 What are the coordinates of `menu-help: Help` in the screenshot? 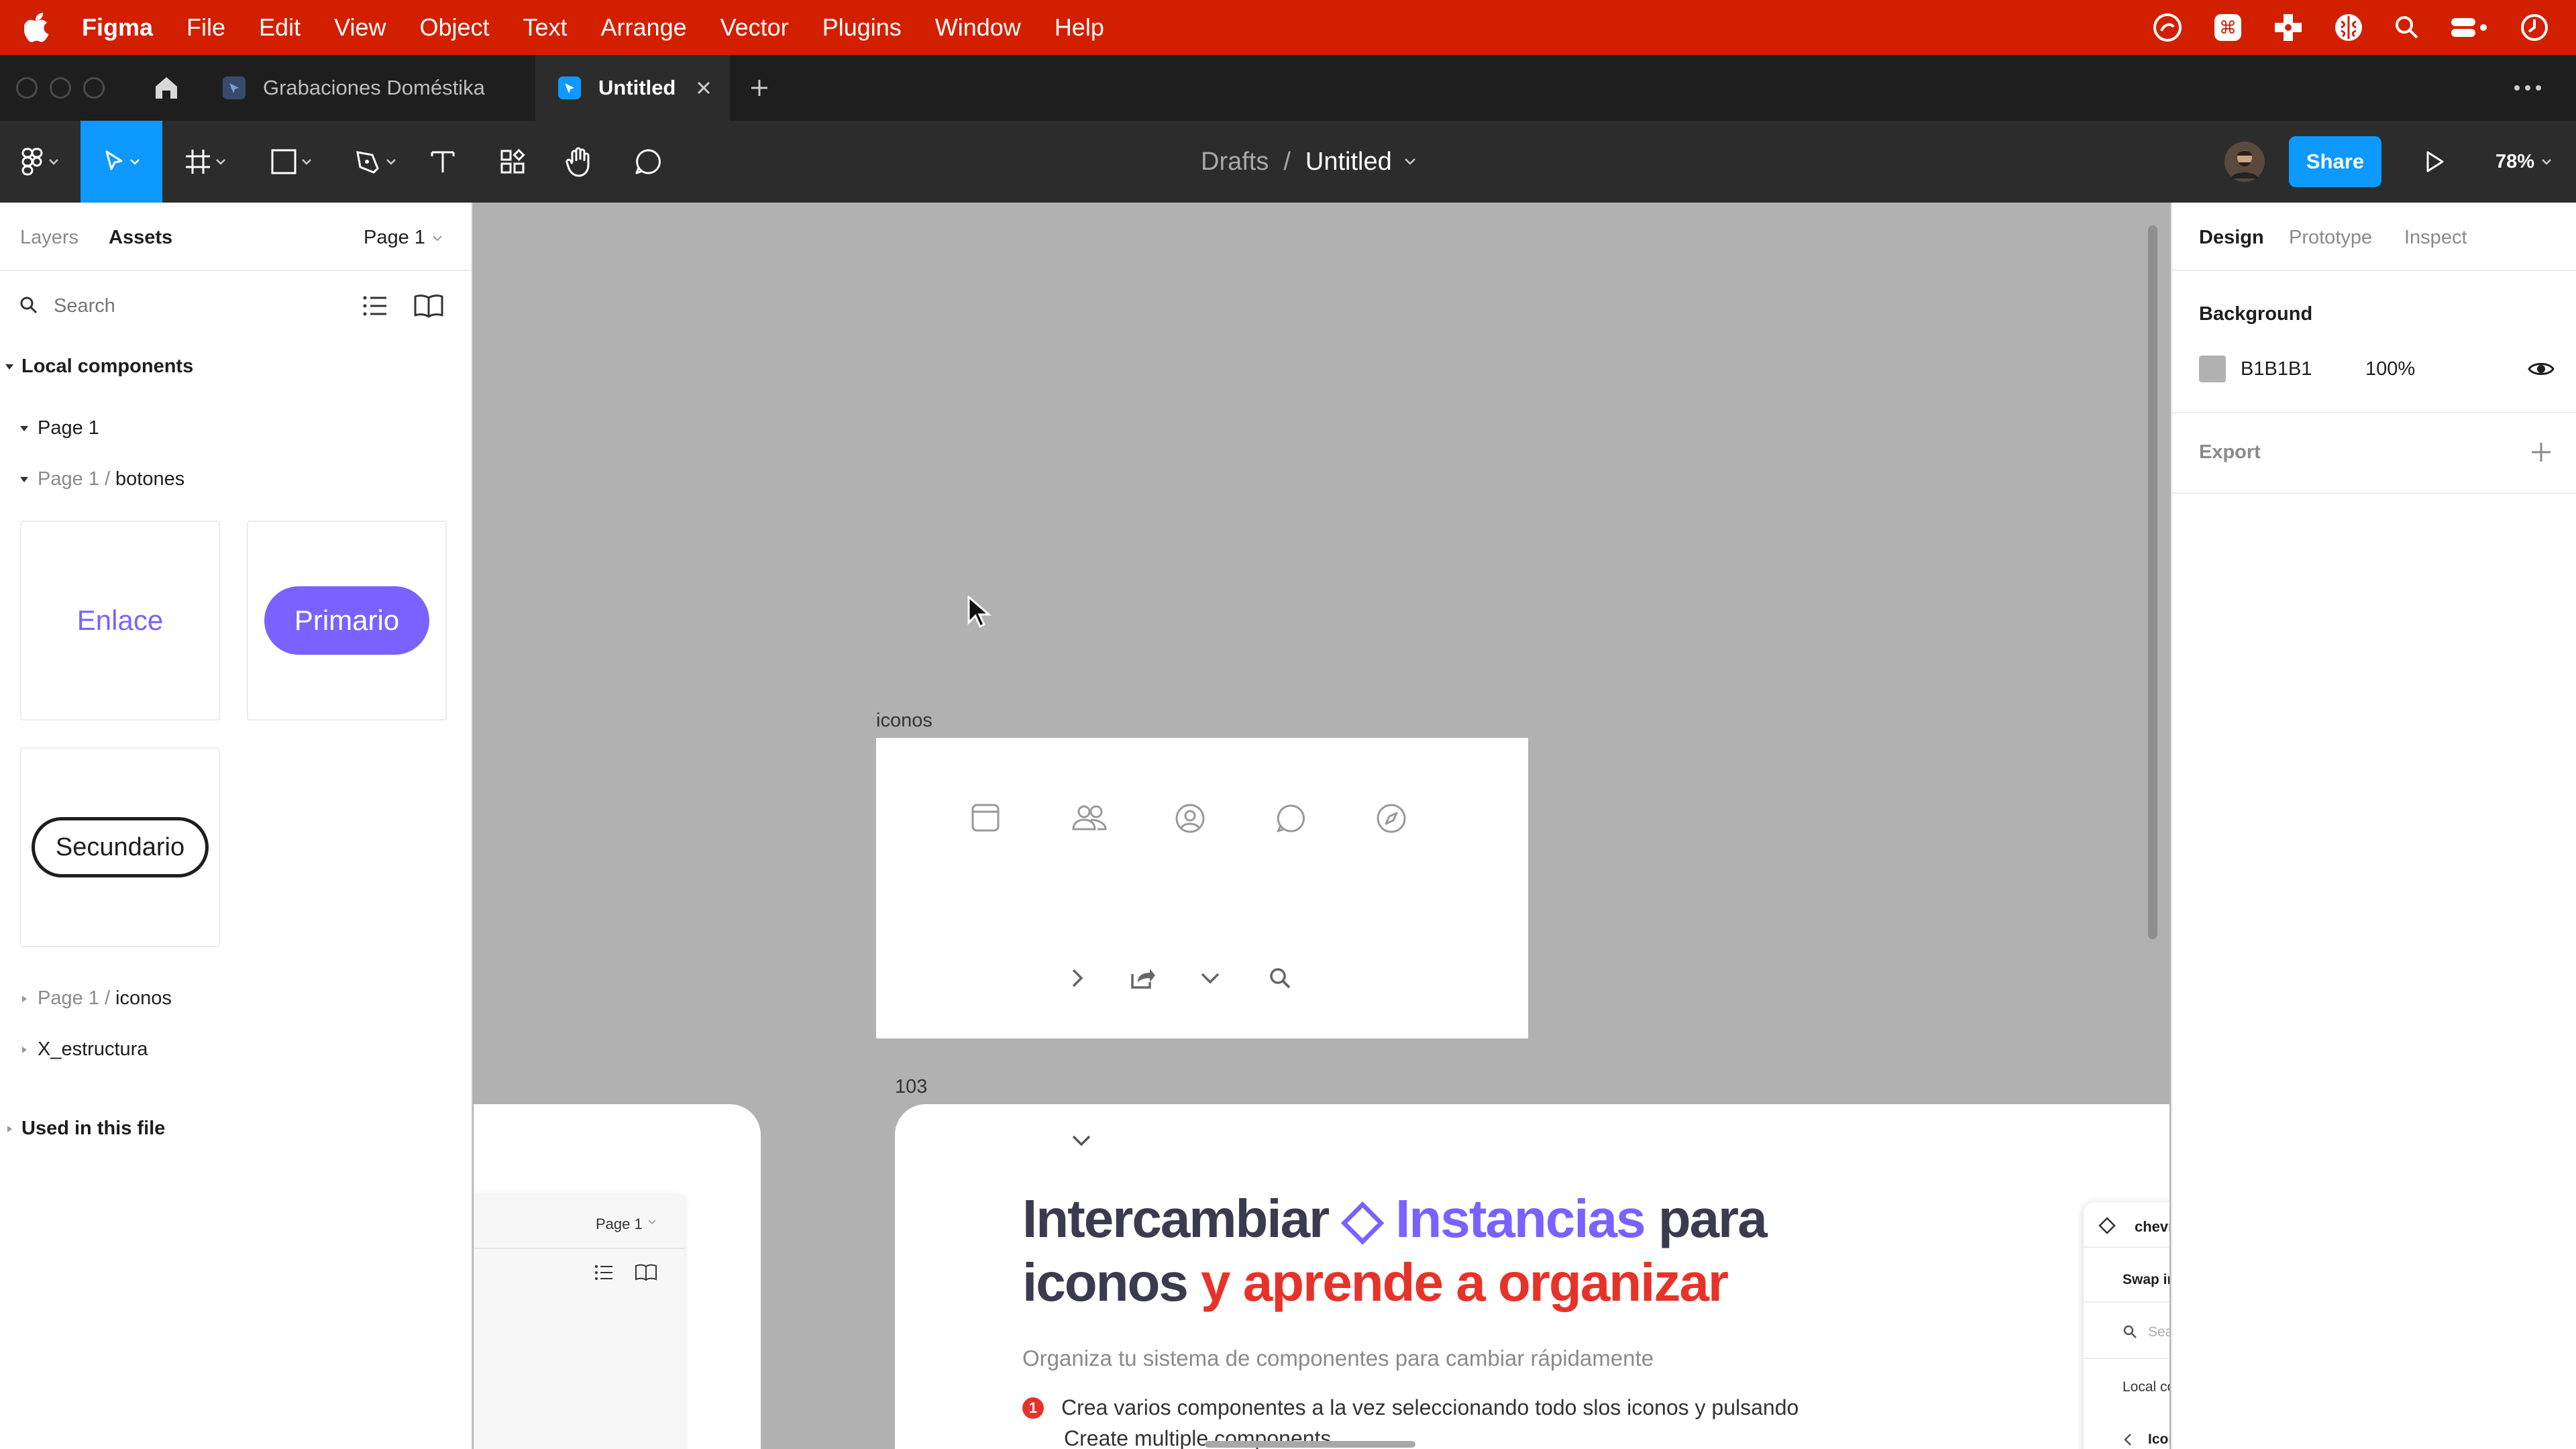 It's located at (1079, 27).